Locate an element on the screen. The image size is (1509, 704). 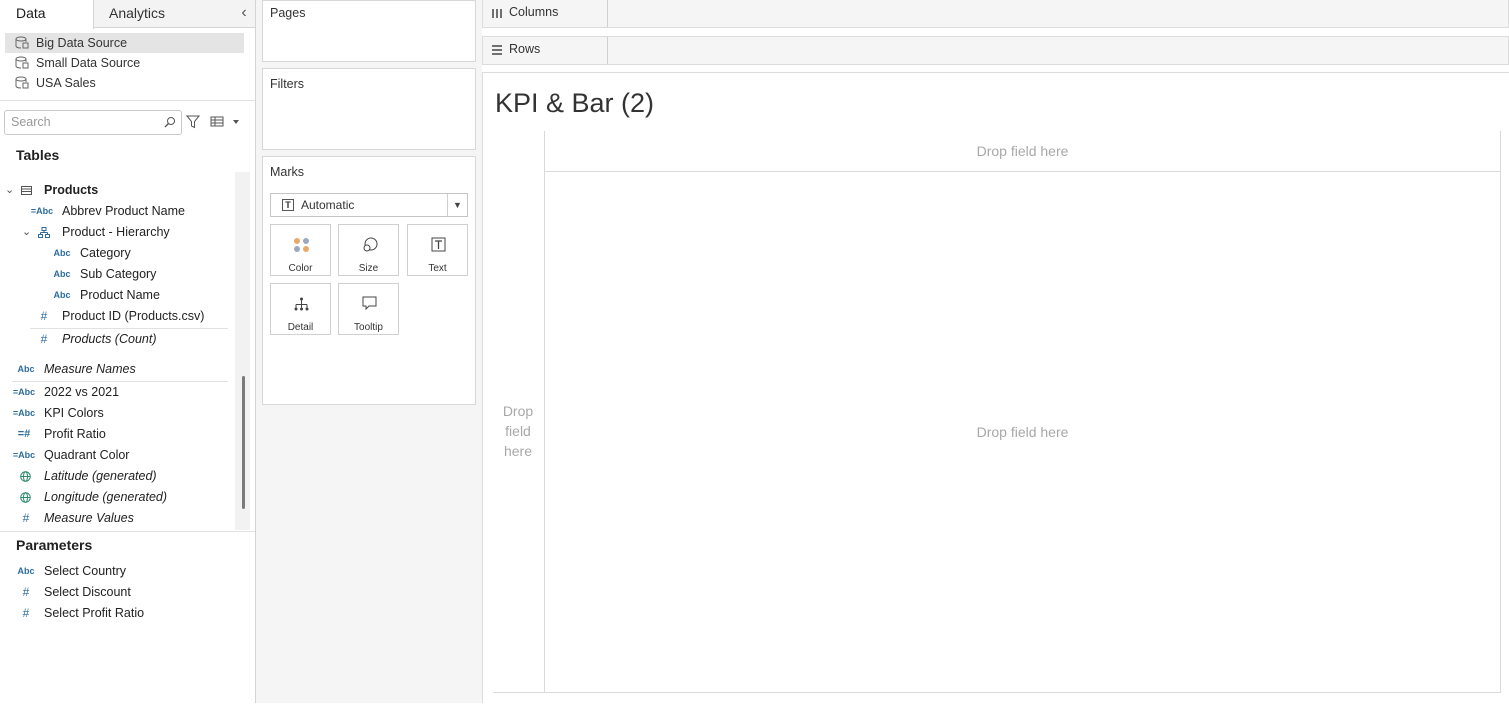
field-abbrev-product-name: =Abc Abbrev Product Name is located at coordinates (117, 211).